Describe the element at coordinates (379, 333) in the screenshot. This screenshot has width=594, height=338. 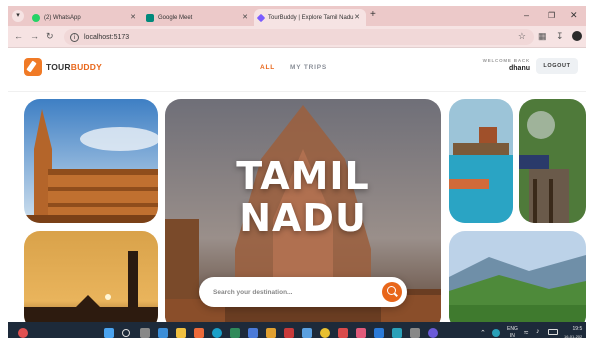
I see `vscode-icon` at that location.